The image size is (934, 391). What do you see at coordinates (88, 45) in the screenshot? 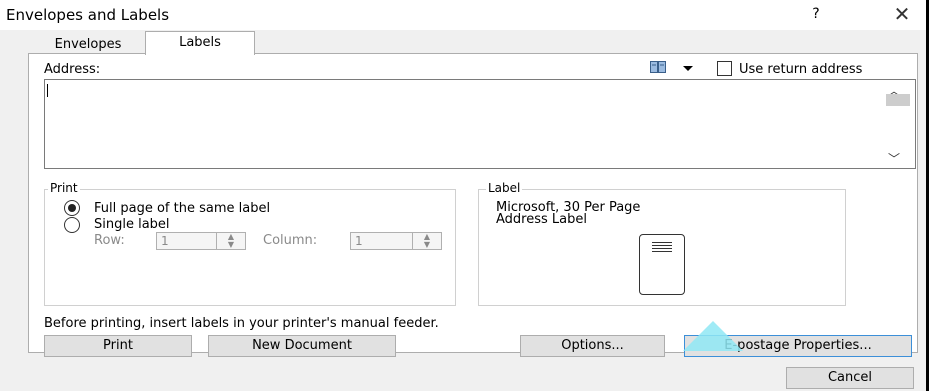
I see `tab-envelopes: Envelopes` at bounding box center [88, 45].